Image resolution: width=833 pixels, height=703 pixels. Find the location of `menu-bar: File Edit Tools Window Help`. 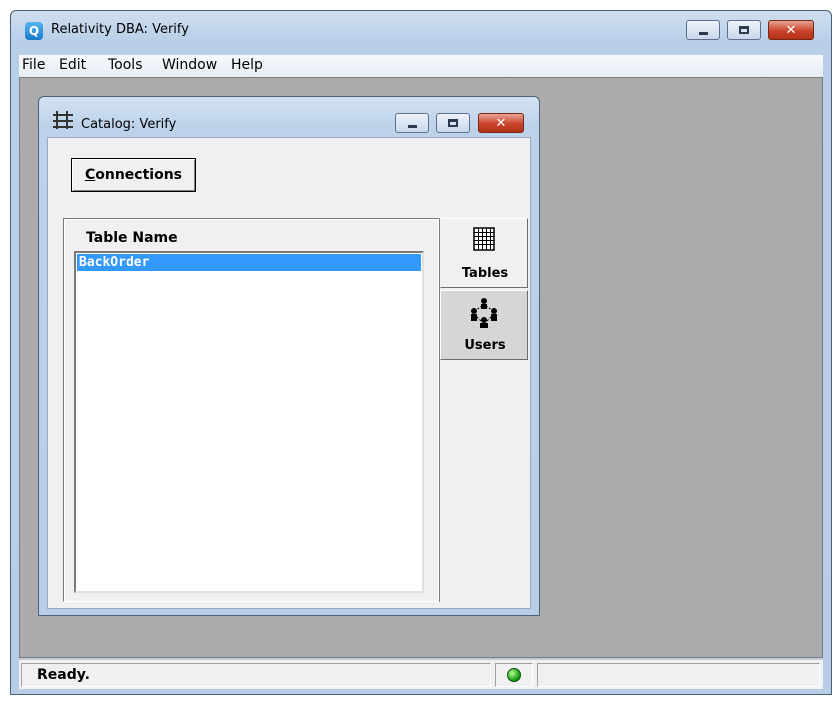

menu-bar: File Edit Tools Window Help is located at coordinates (421, 66).